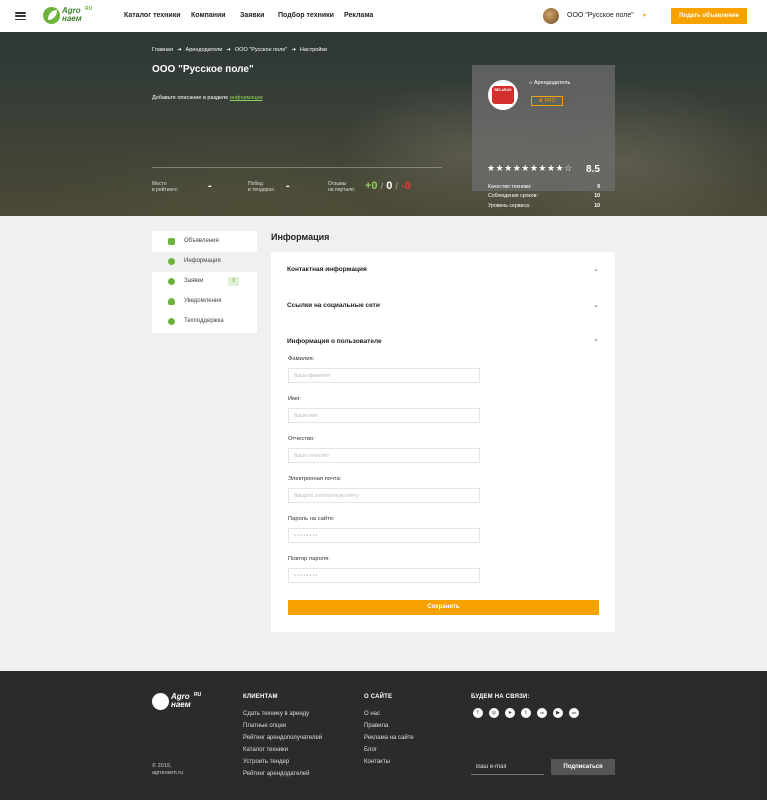 The image size is (767, 800). Describe the element at coordinates (265, 750) in the screenshot. I see `footer-link: Каталог техники` at that location.